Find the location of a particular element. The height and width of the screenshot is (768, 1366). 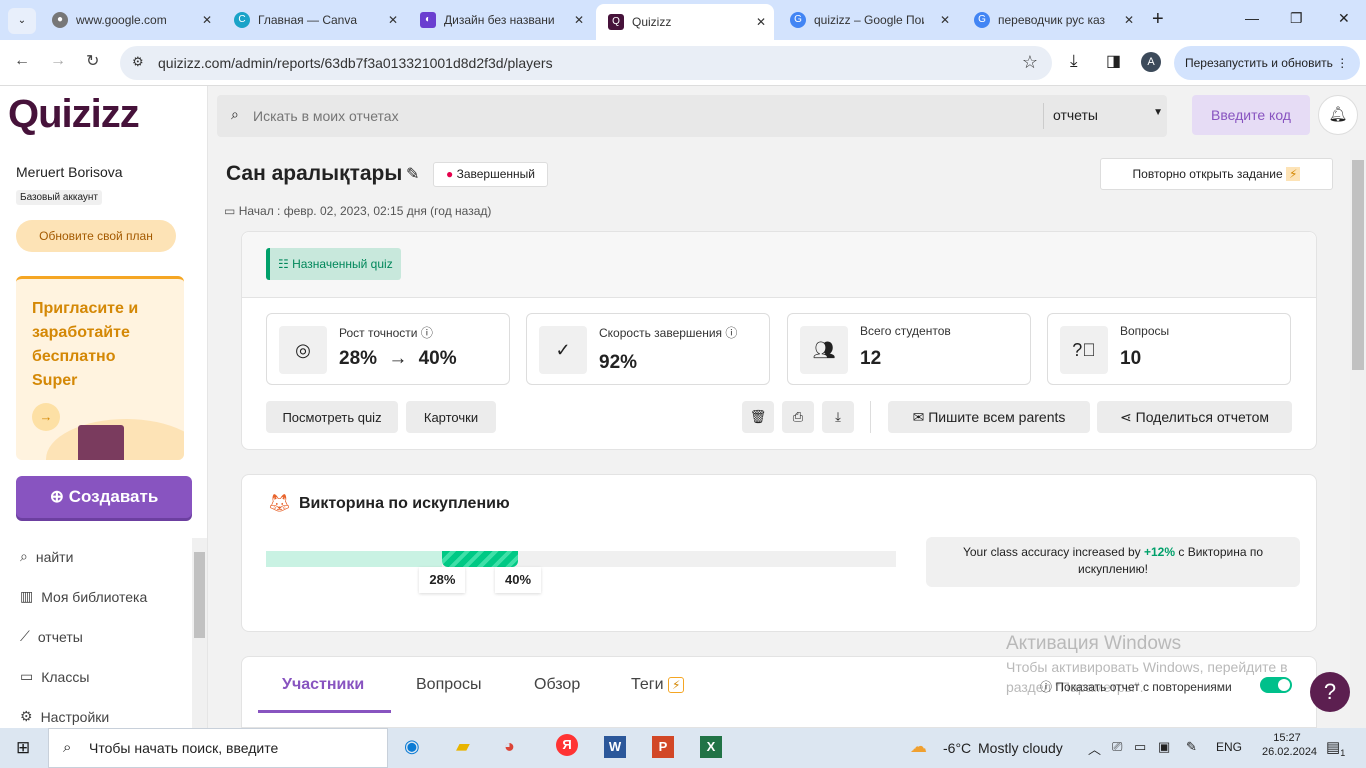

sidebar-scrollbar is located at coordinates (199, 633).